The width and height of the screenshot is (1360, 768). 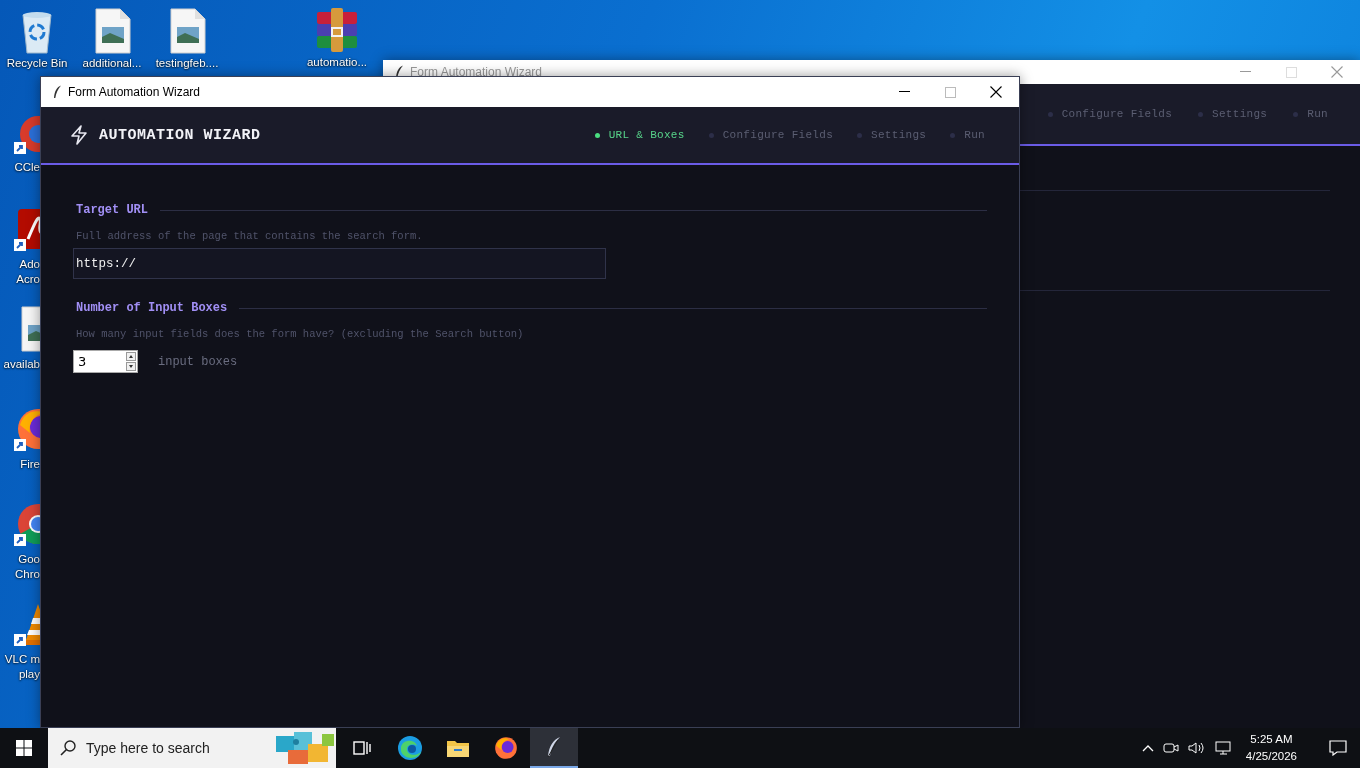 I want to click on clock: 5:25 AM 4/25/2026, so click(x=1271, y=748).